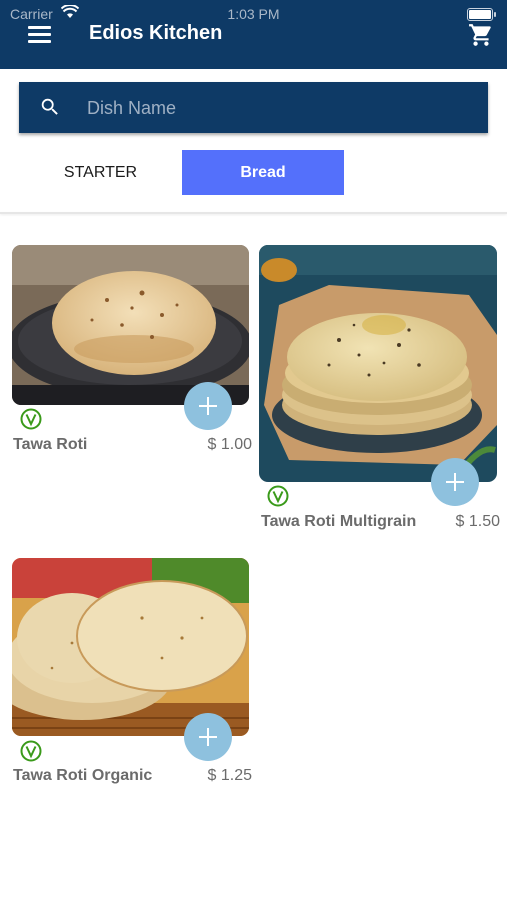 This screenshot has width=507, height=900. I want to click on dish-name: Tawa Roti Organic, so click(83, 775).